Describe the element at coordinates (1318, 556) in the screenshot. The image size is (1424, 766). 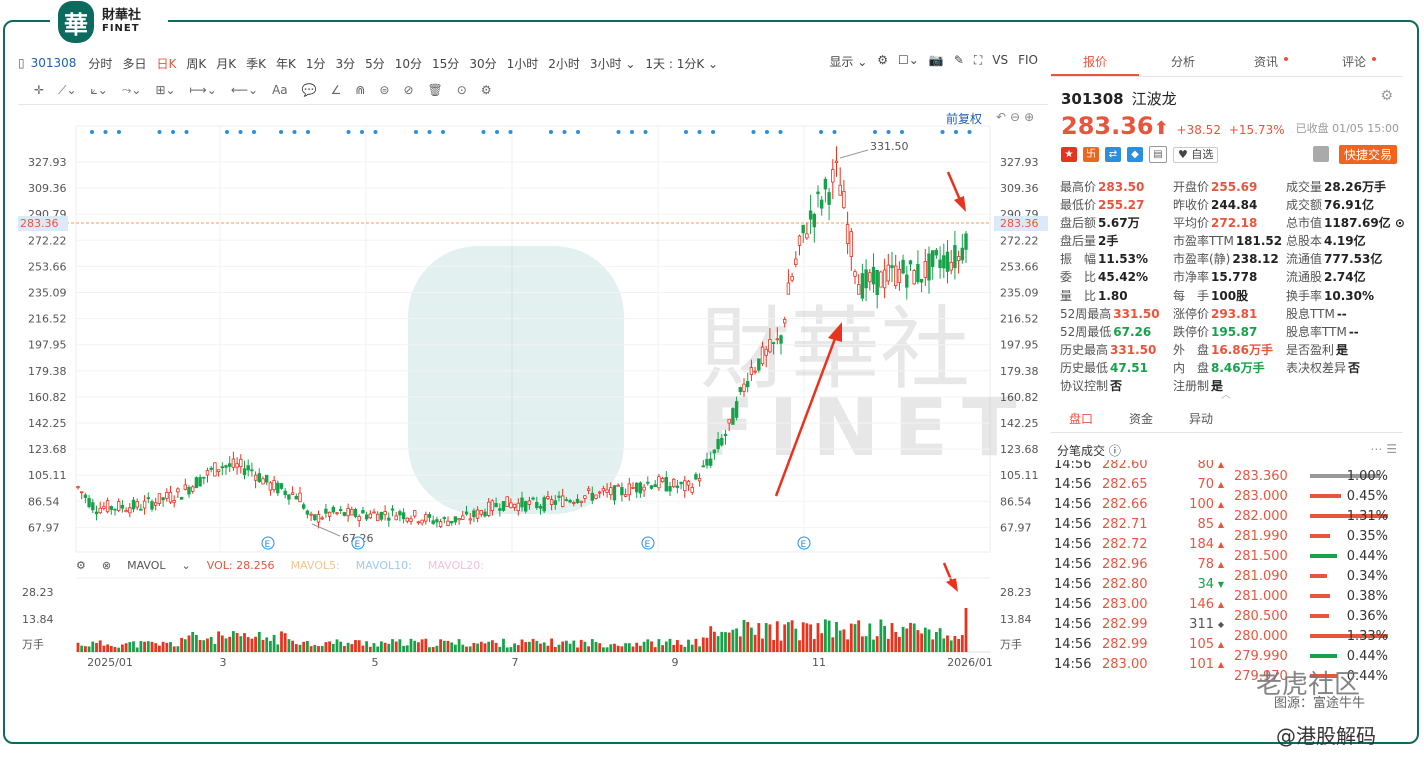
I see `depth-row: 281.500 0.44%` at that location.